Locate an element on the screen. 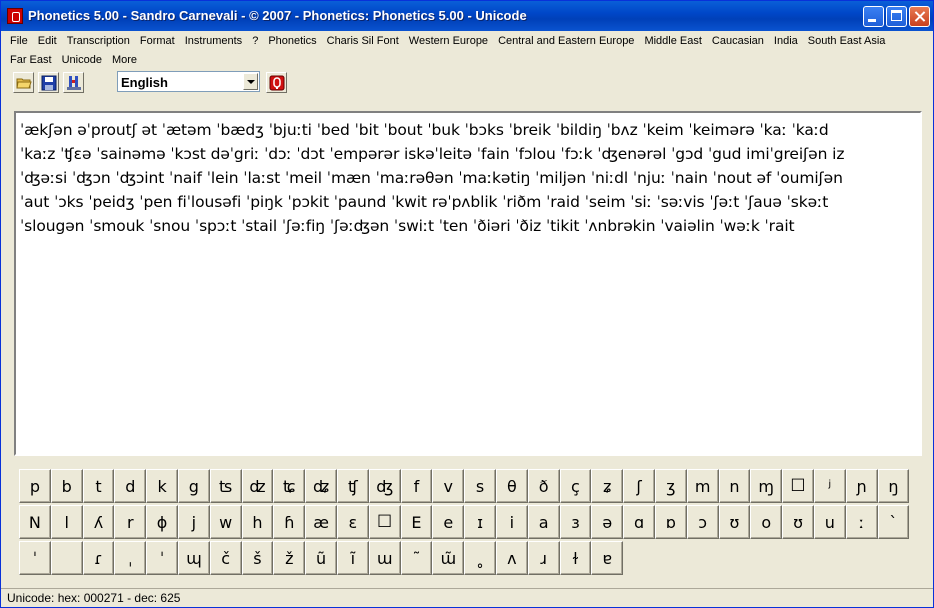 The height and width of the screenshot is (608, 934). key-button: ʌ is located at coordinates (511, 558).